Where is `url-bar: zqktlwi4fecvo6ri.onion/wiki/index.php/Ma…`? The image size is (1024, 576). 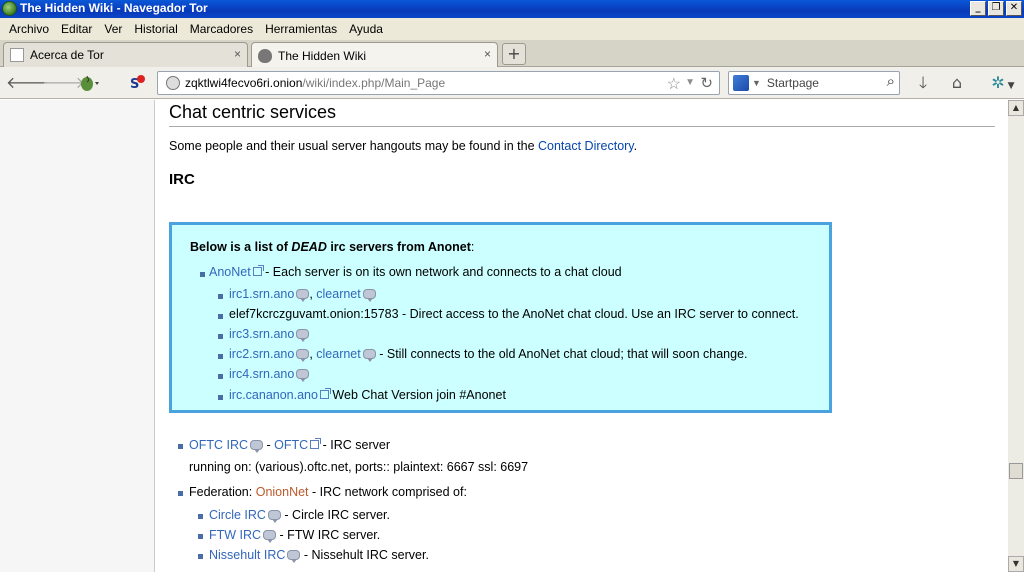
url-bar: zqktlwi4fecvo6ri.onion/wiki/index.php/Ma… is located at coordinates (438, 83).